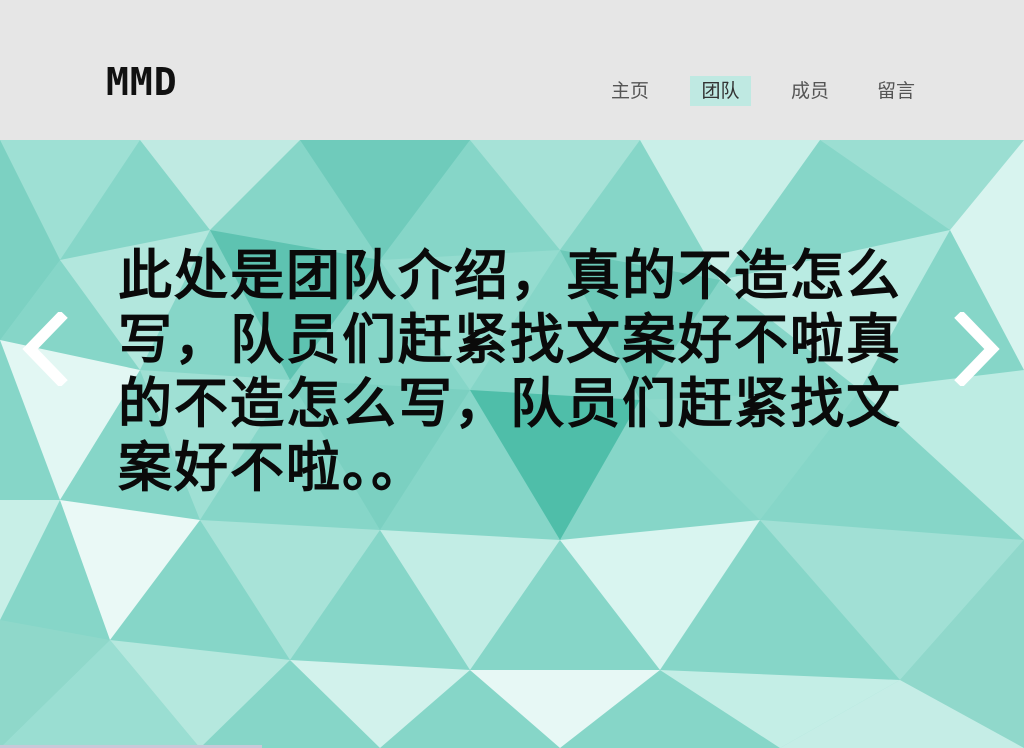  I want to click on chevron-right-icon, so click(977, 349).